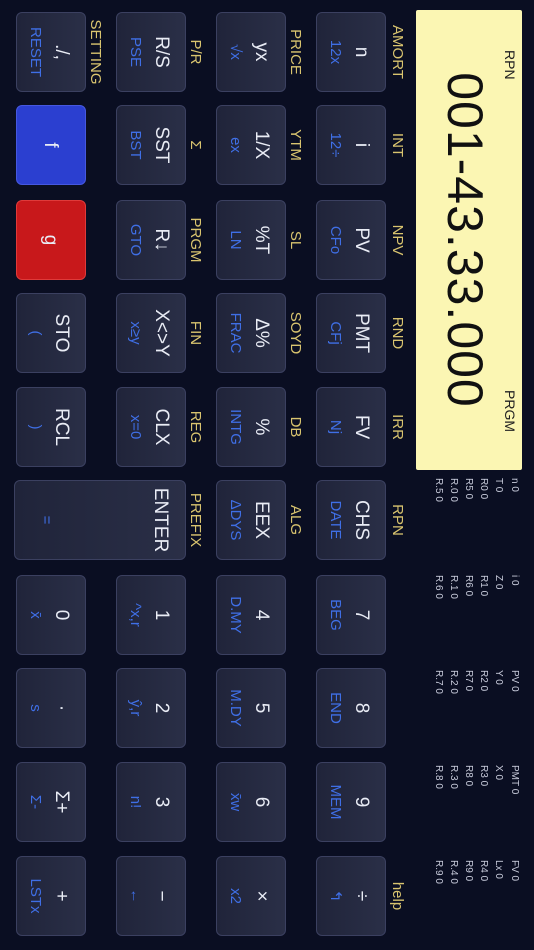 This screenshot has height=950, width=534. What do you see at coordinates (235, 802) in the screenshot?
I see `key-shift-label: x̄w` at bounding box center [235, 802].